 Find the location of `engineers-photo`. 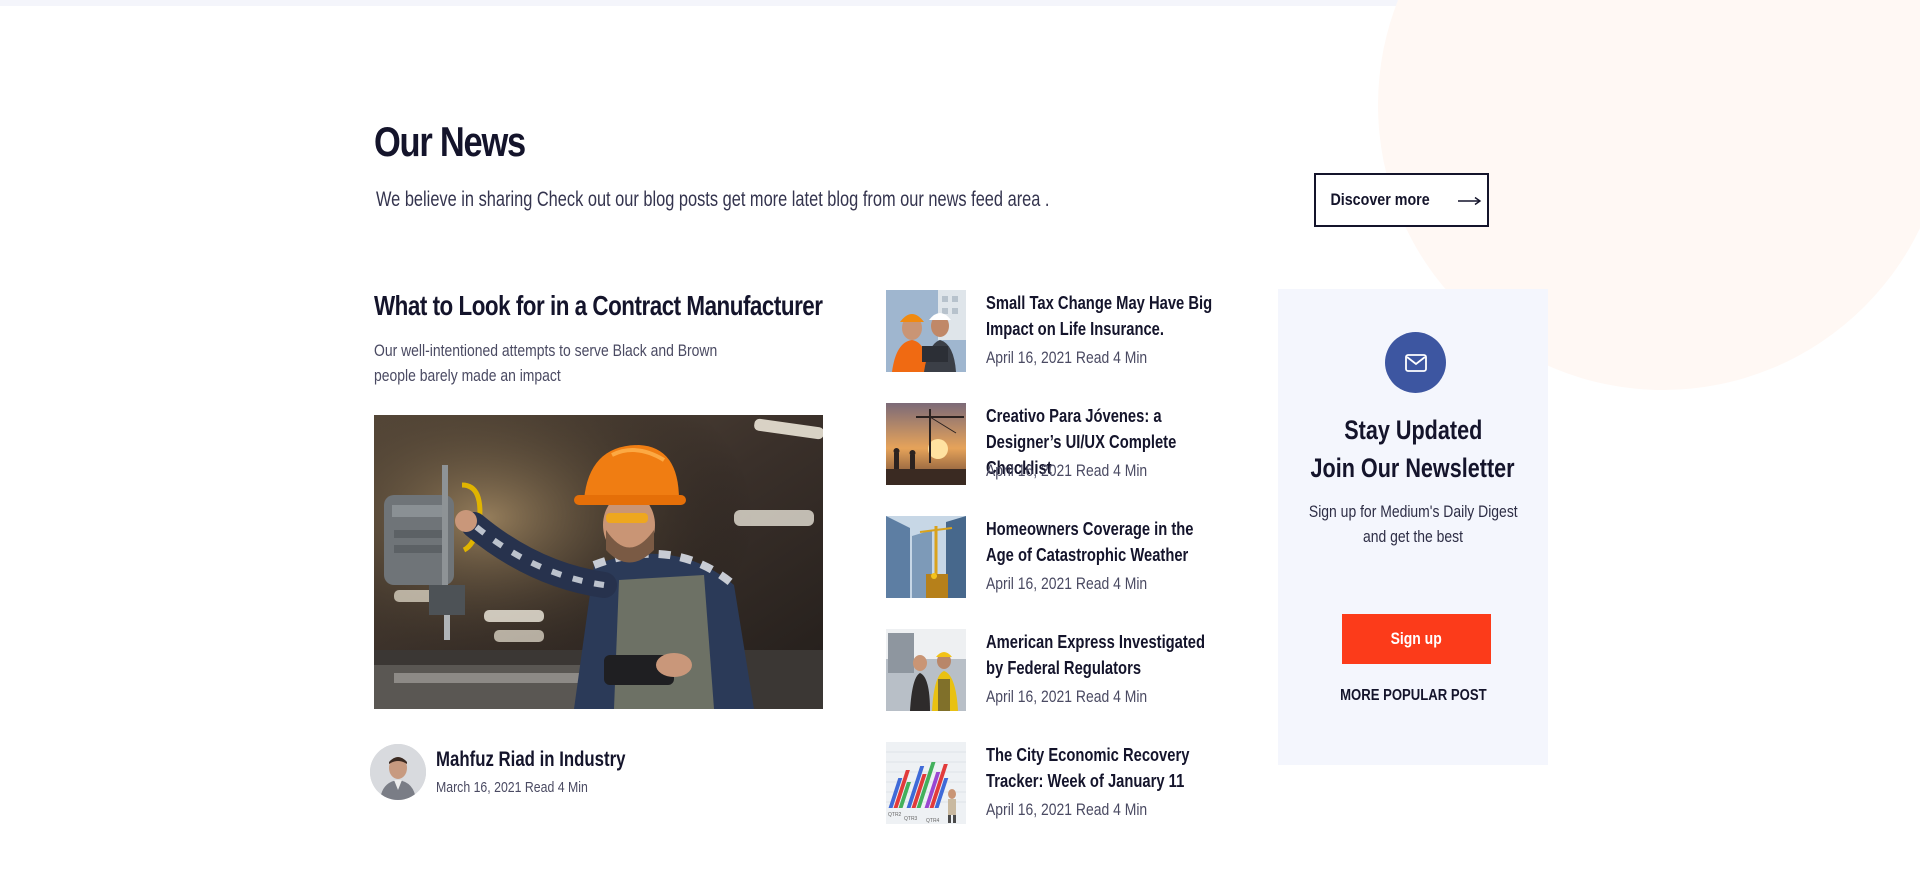

engineers-photo is located at coordinates (926, 331).